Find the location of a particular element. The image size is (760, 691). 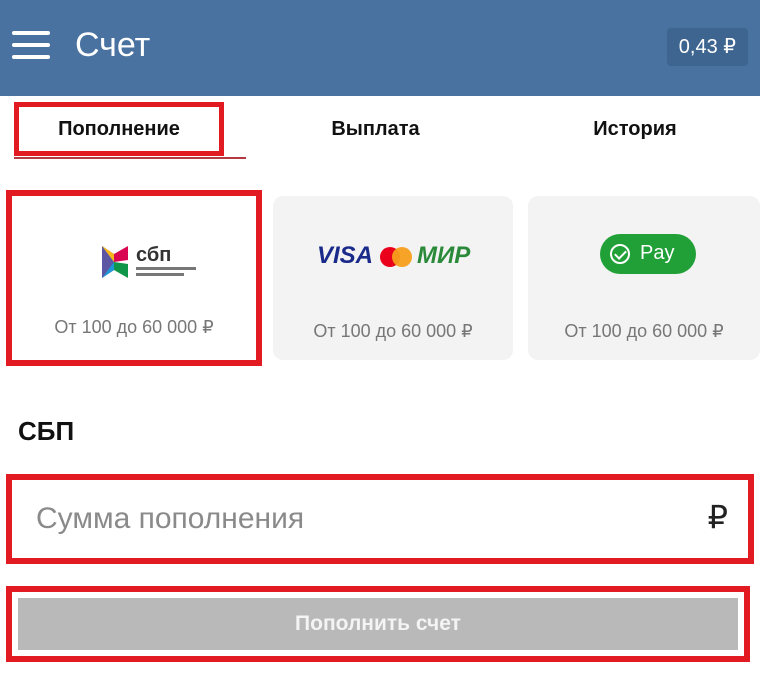

submit-wrapper: Пополнить счет is located at coordinates (378, 624).